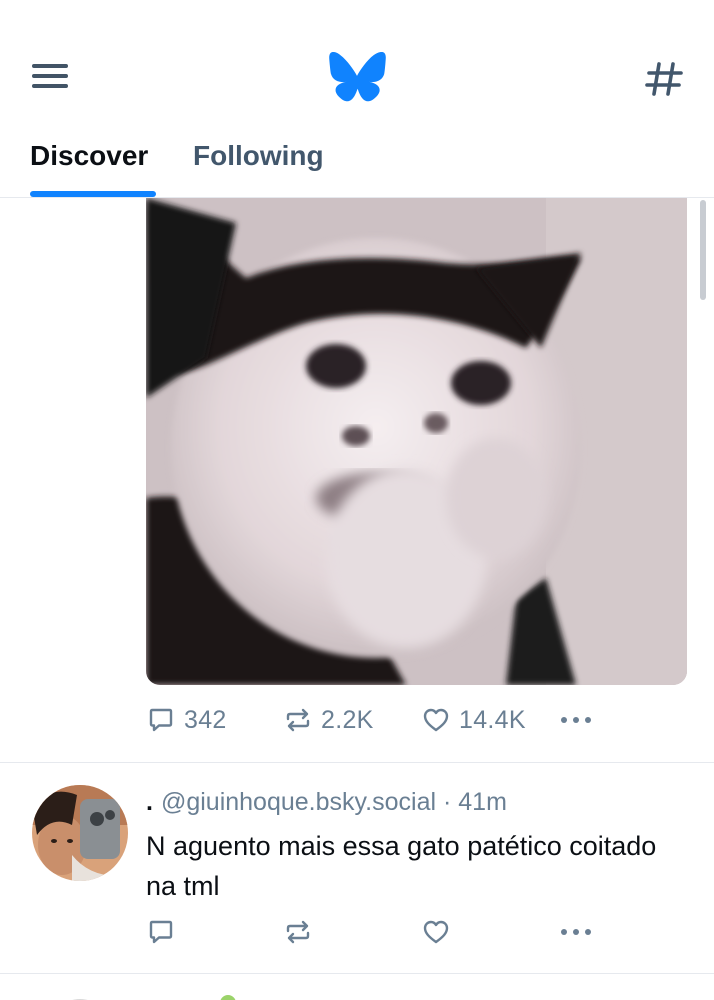 The height and width of the screenshot is (1000, 714). Describe the element at coordinates (482, 802) in the screenshot. I see `post-time: 41m` at that location.